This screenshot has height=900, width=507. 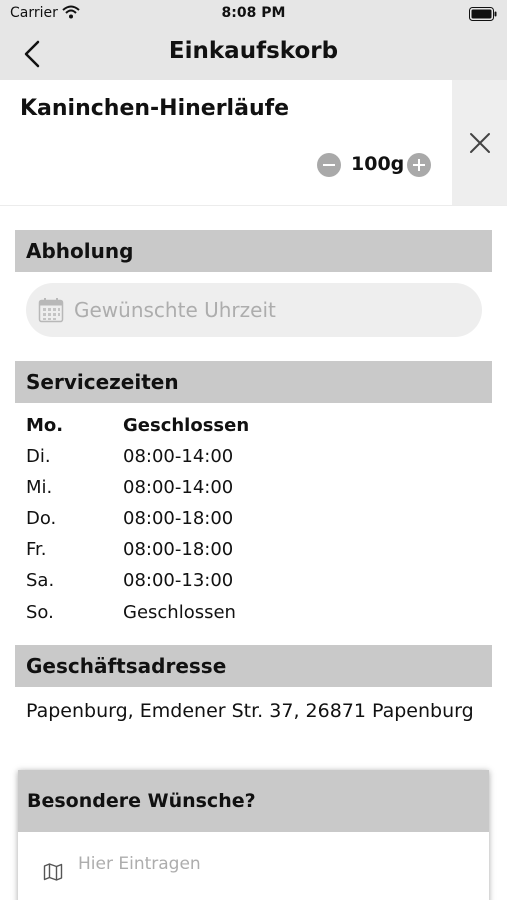 What do you see at coordinates (51, 312) in the screenshot?
I see `calendar-icon` at bounding box center [51, 312].